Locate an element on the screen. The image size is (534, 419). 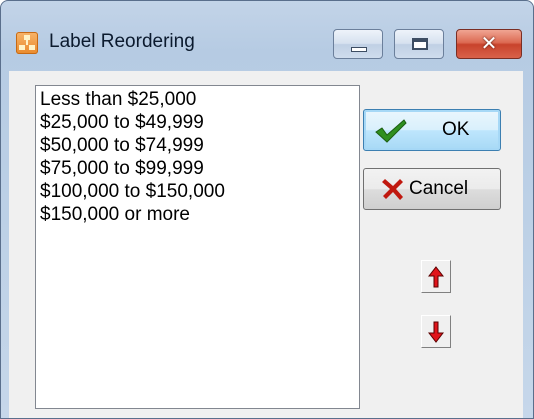
ok-button: OK is located at coordinates (432, 130).